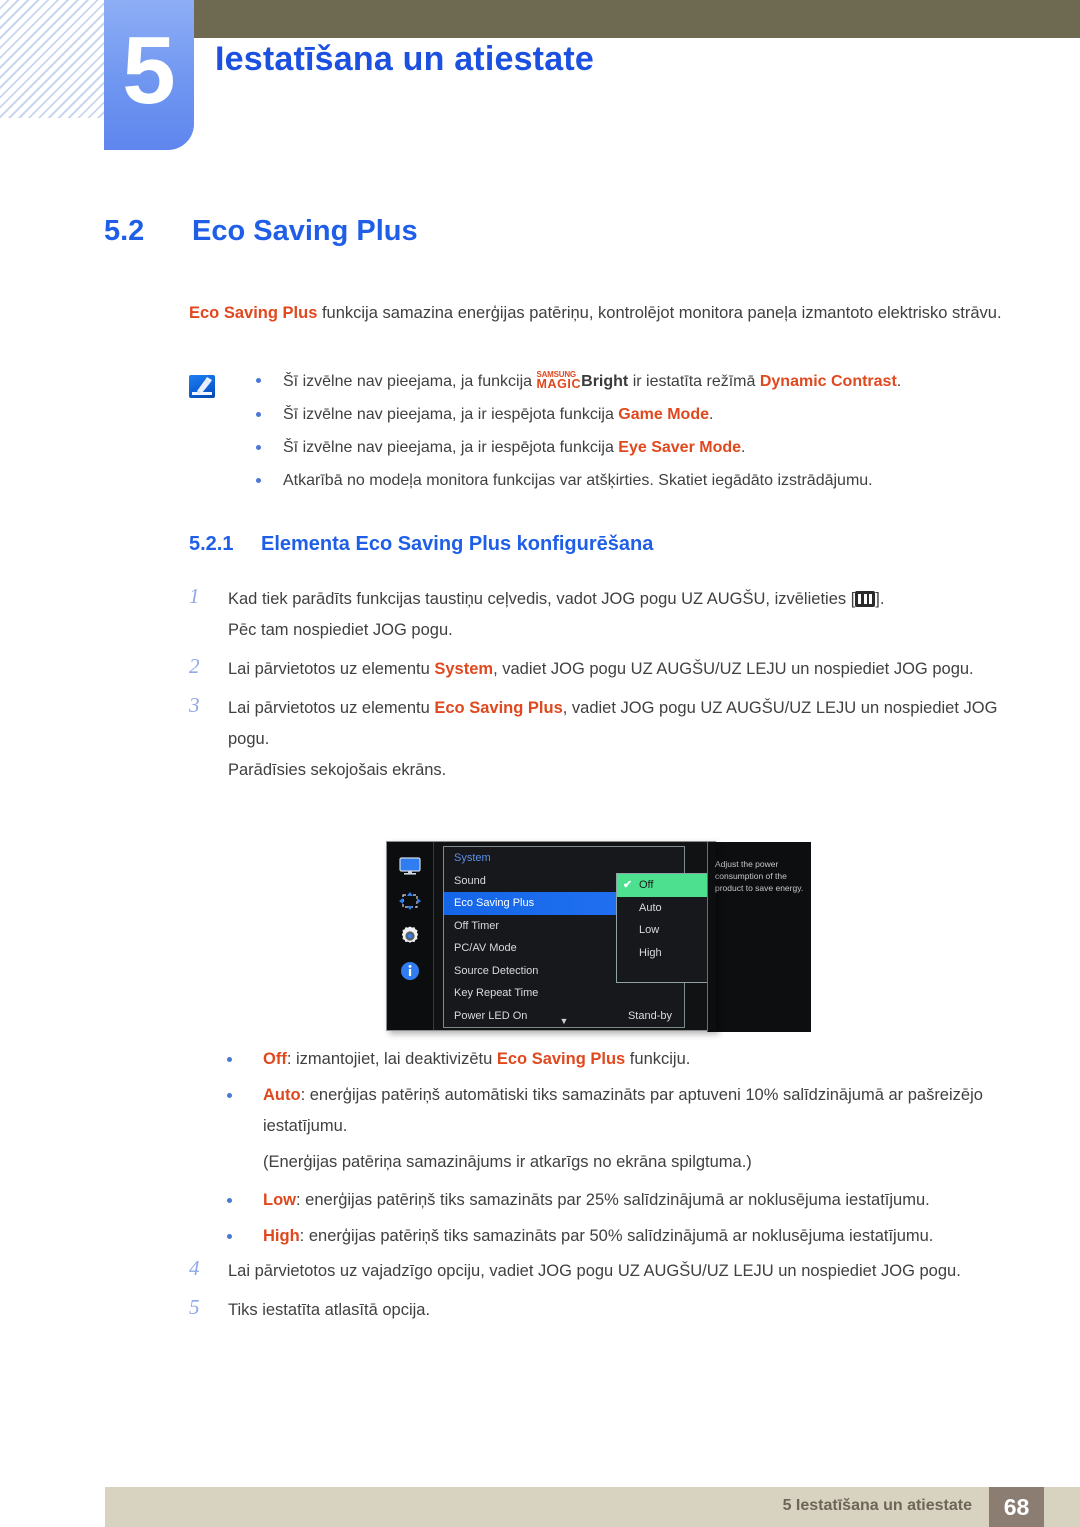 This screenshot has height=1527, width=1080. Describe the element at coordinates (559, 384) in the screenshot. I see `magic-logo-bottom: MAGIC` at that location.